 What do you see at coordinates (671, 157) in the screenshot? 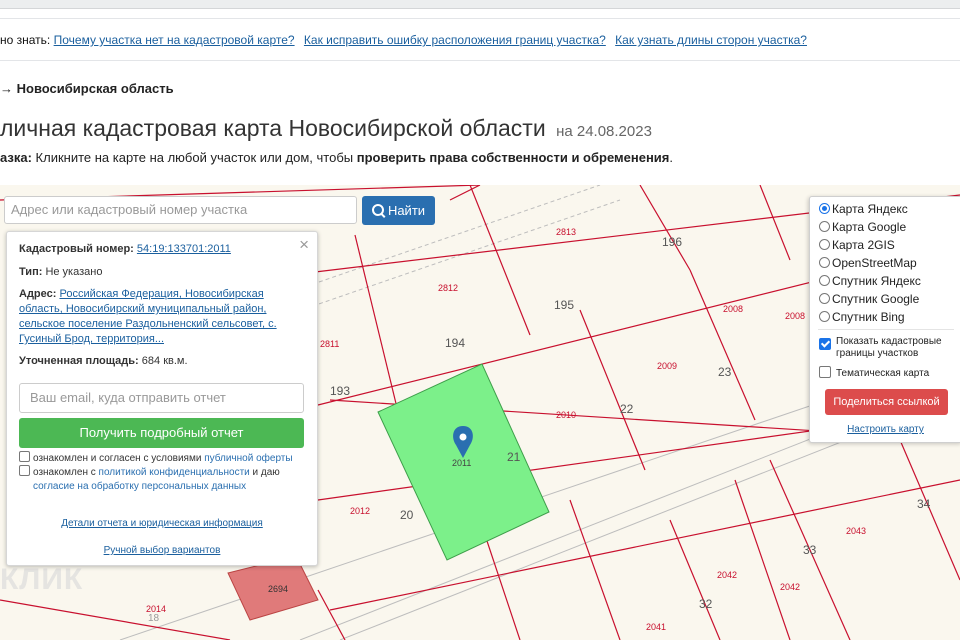
I see `hint-end: .` at bounding box center [671, 157].